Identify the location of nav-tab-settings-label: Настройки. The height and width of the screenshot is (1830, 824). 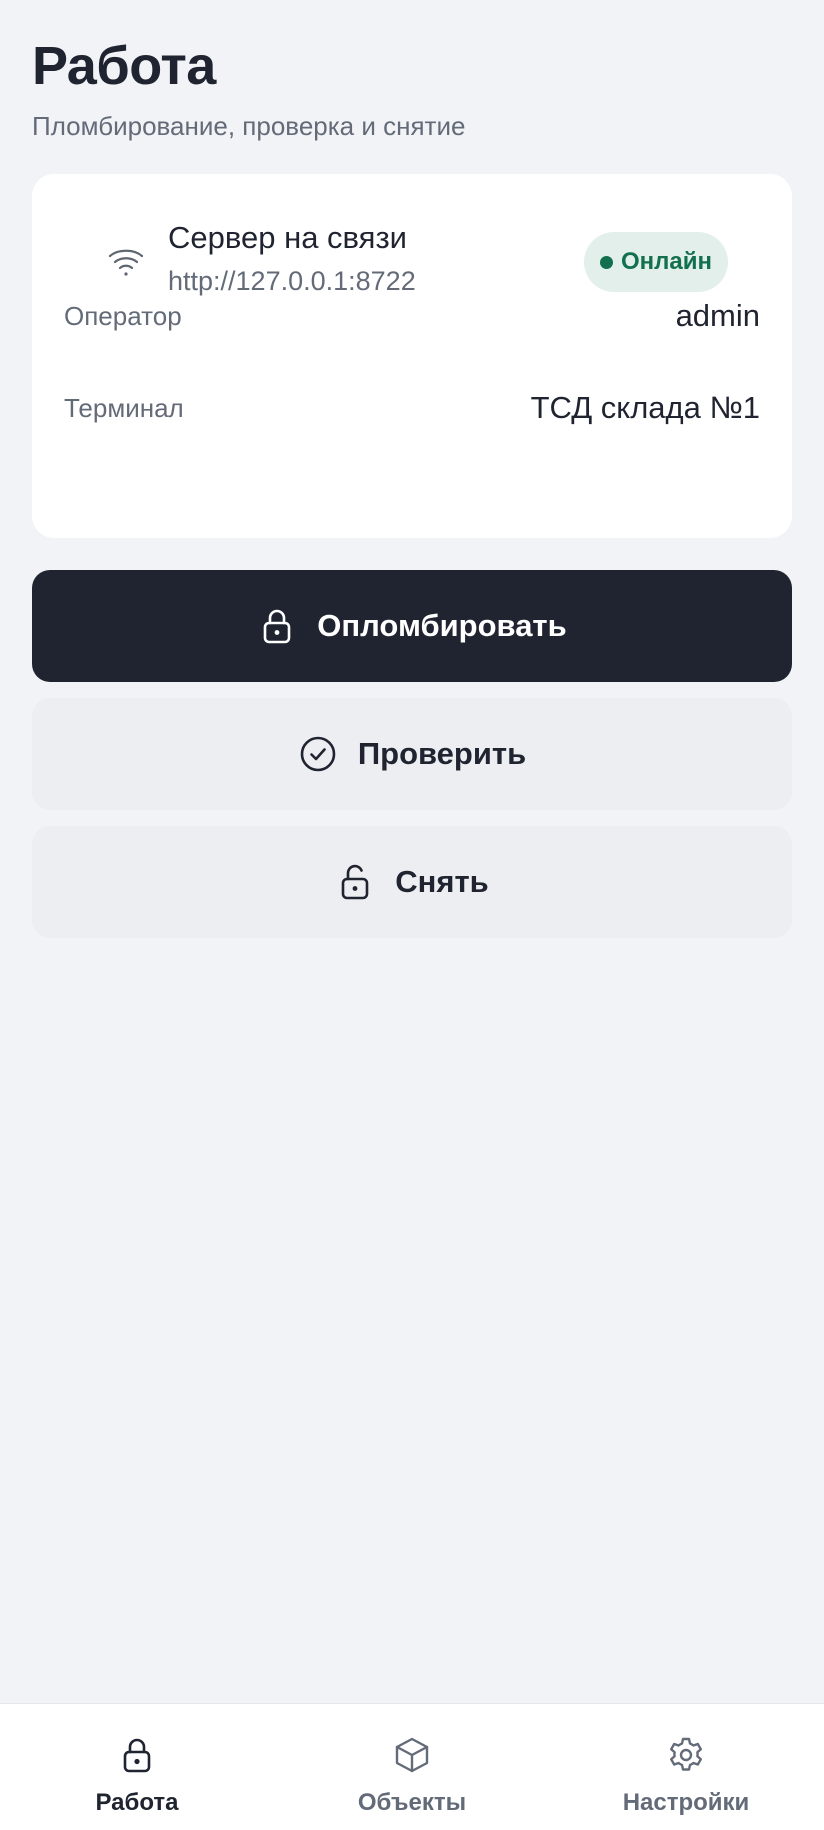
(686, 1802).